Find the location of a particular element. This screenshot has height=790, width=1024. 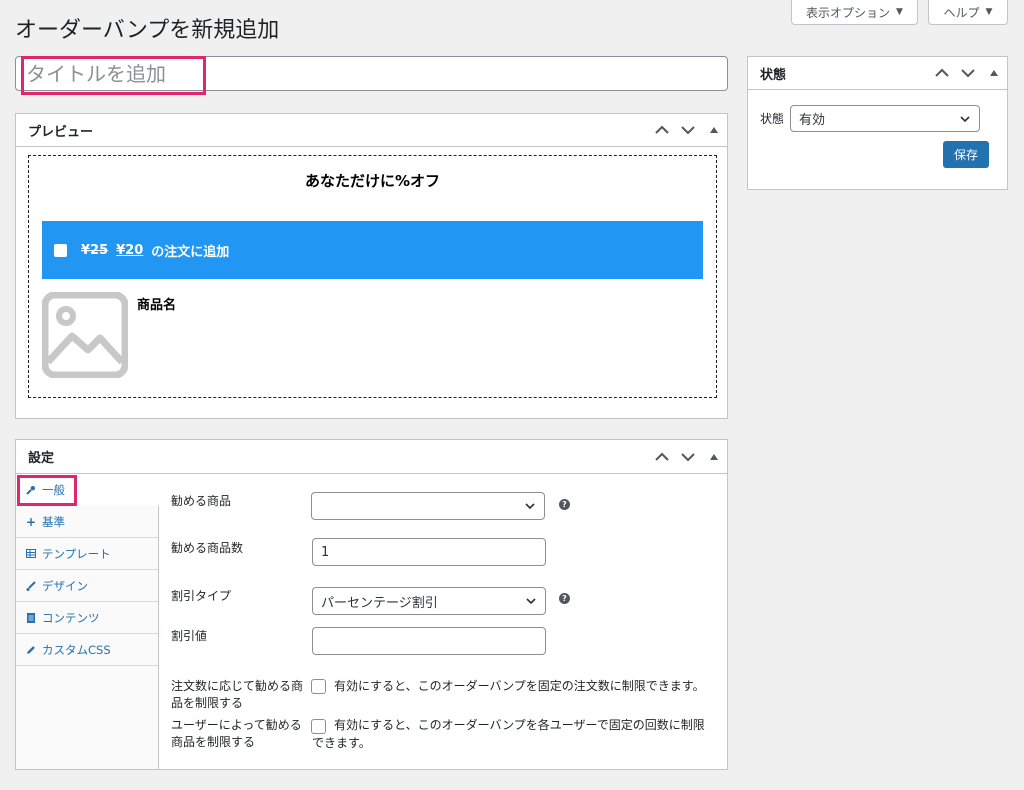

help-button: ヘルプ ▼ is located at coordinates (968, 12).